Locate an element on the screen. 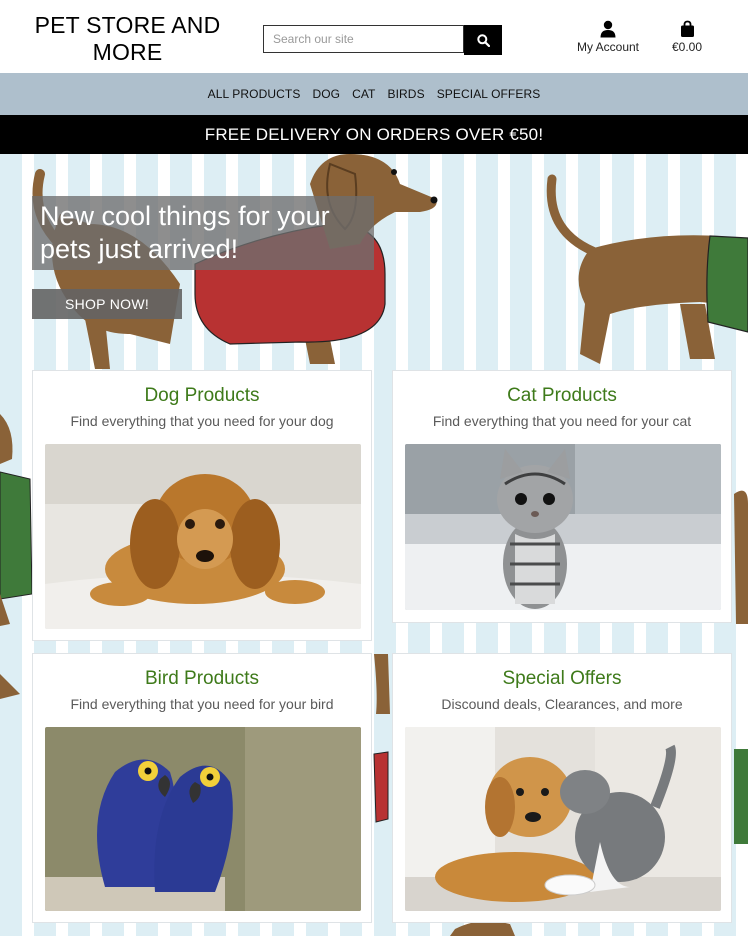 Image resolution: width=748 pixels, height=936 pixels. card-subtitle: Discound deals, Clearances, and more is located at coordinates (562, 704).